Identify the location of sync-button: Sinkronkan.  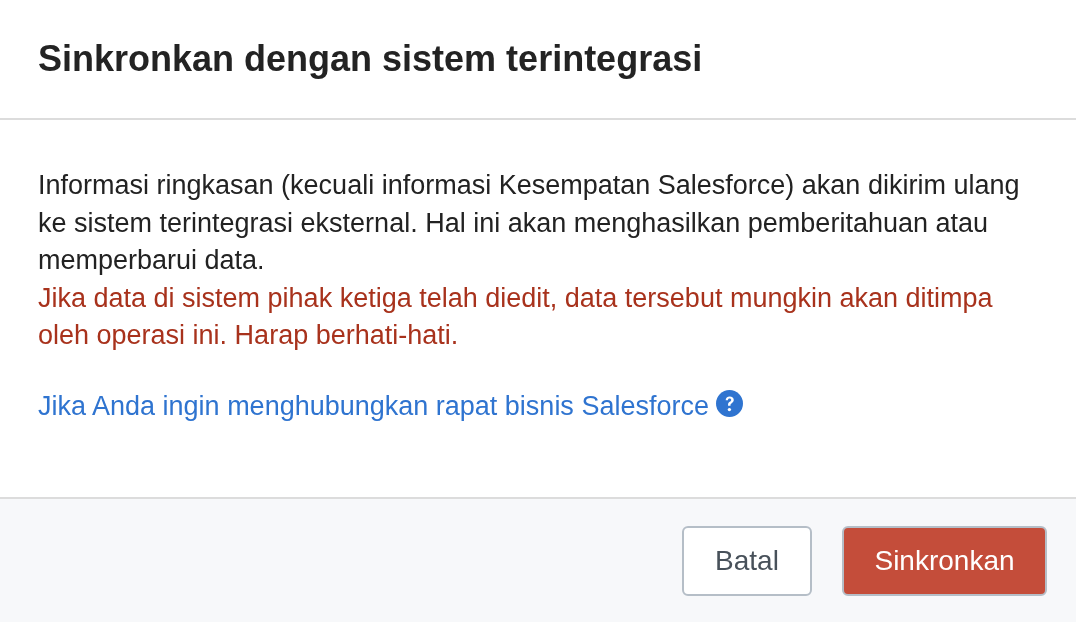
(944, 560).